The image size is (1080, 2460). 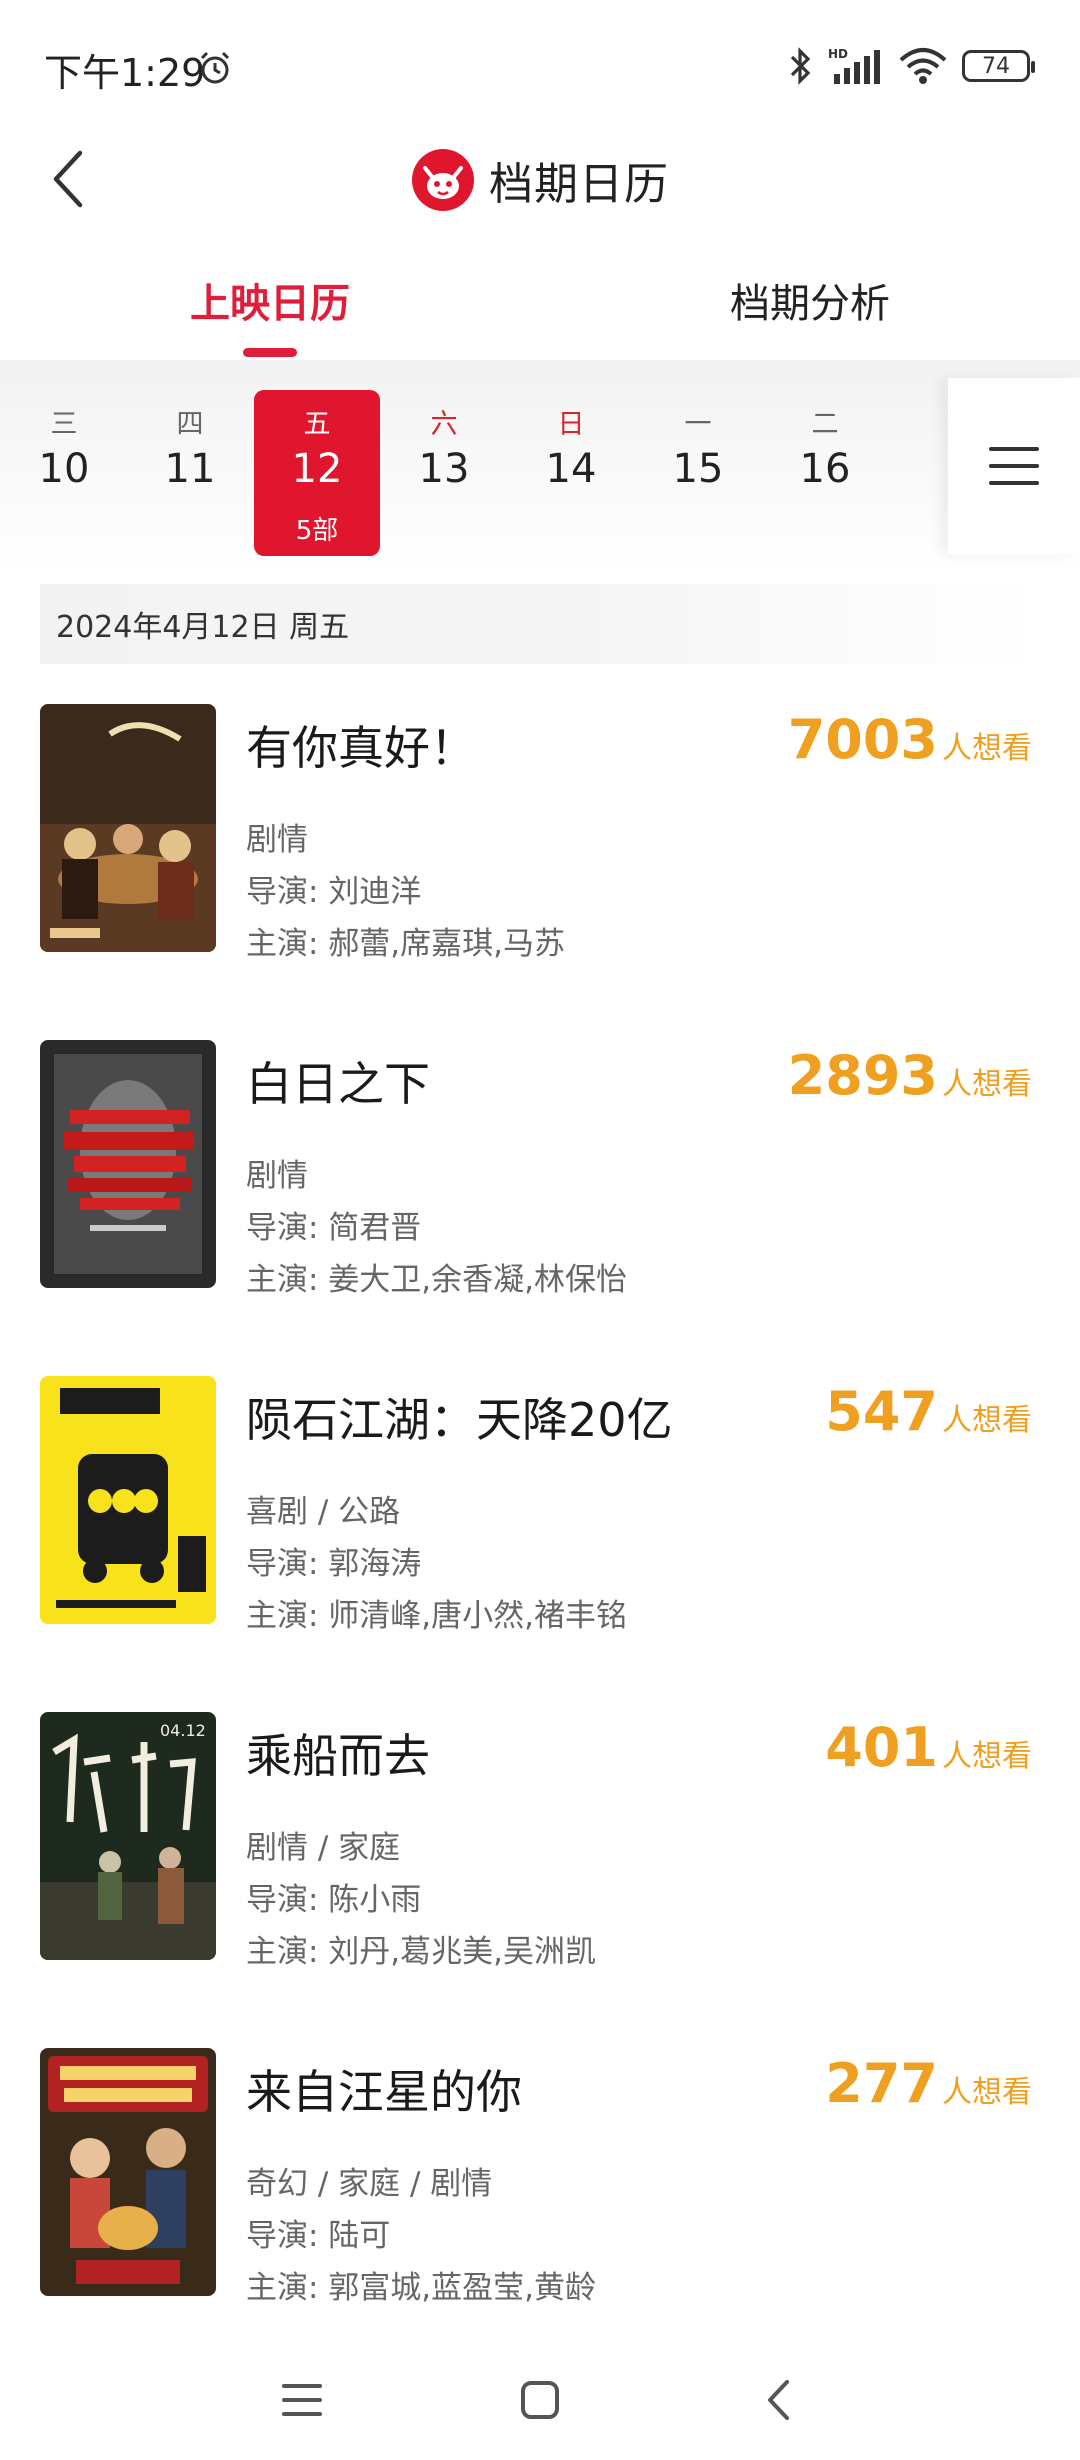 What do you see at coordinates (338, 1756) in the screenshot?
I see `movie-title: 乘船而去` at bounding box center [338, 1756].